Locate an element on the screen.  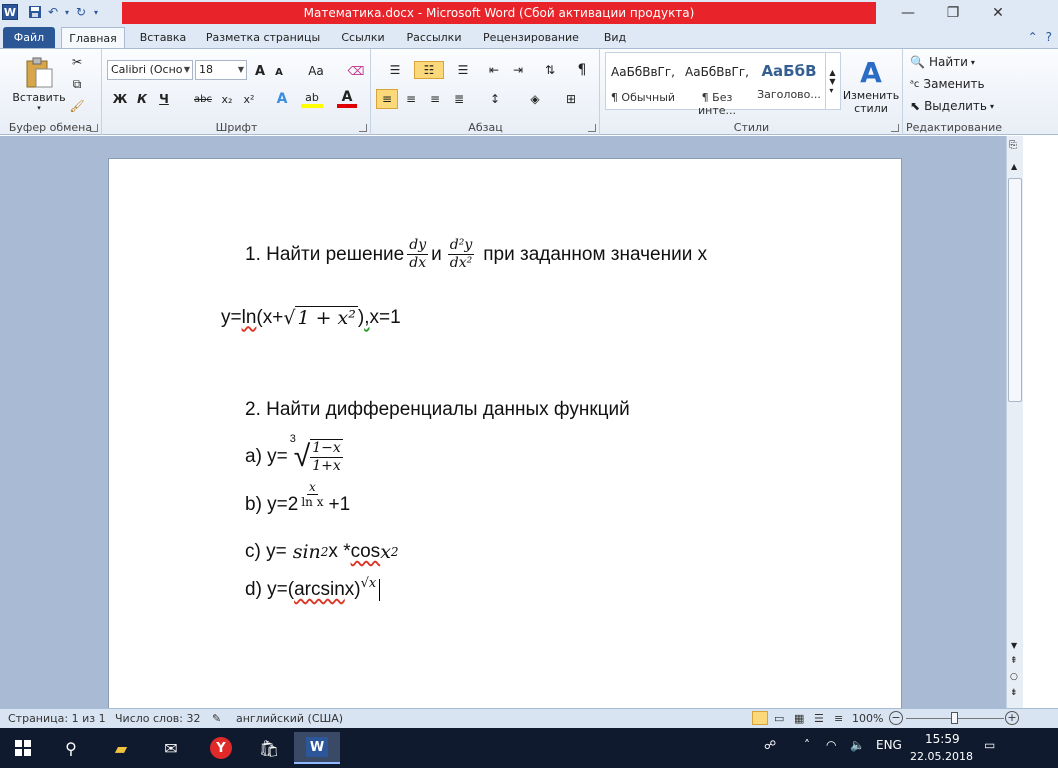
font-color-icon: A is located at coordinates (347, 98).